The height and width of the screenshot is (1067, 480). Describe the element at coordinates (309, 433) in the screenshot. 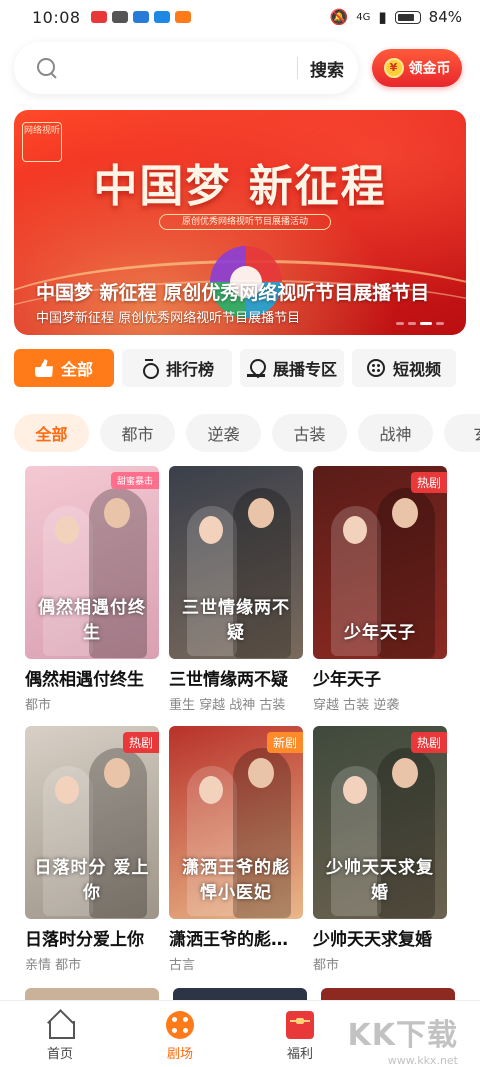

I see `genre-tab: 古装` at that location.